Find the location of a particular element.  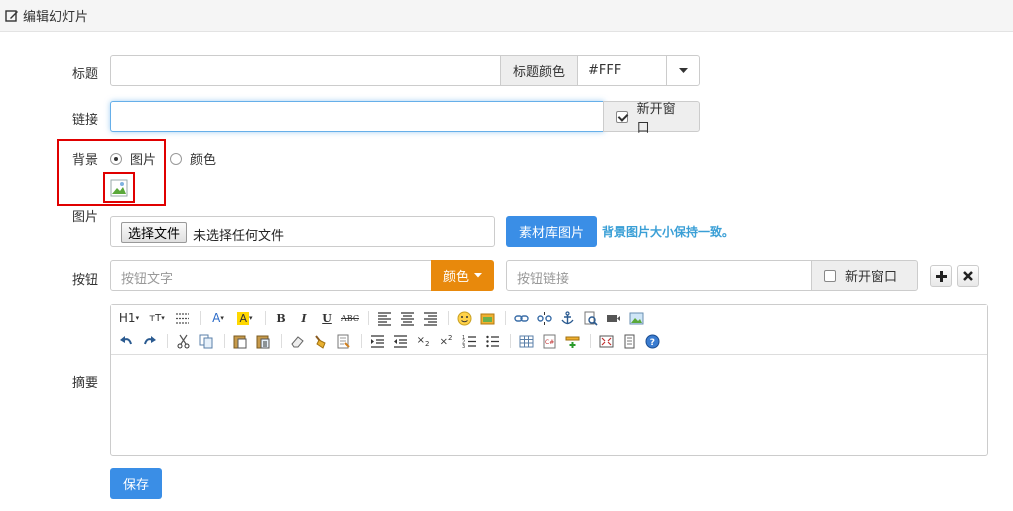

panel-header: 编辑幻灯片 is located at coordinates (506, 16).